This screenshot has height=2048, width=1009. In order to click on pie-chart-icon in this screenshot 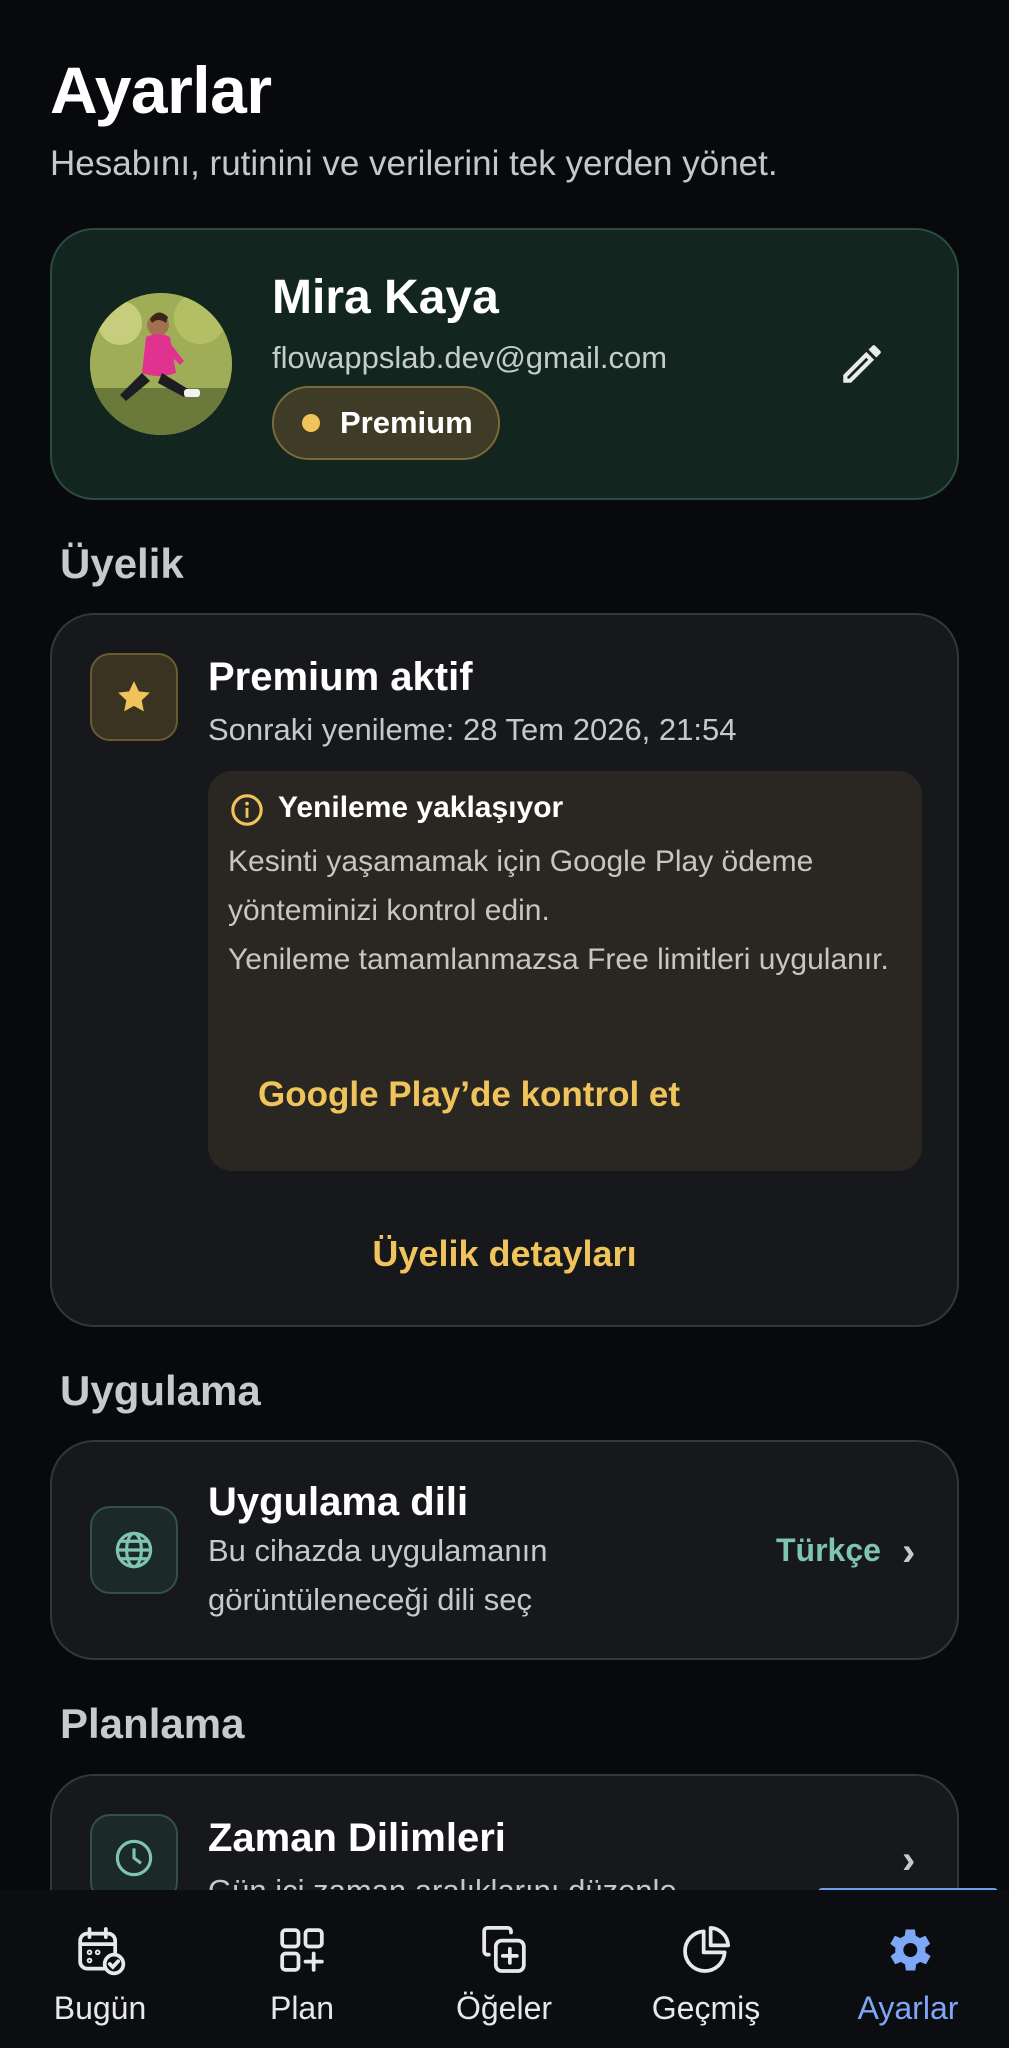, I will do `click(707, 1949)`.